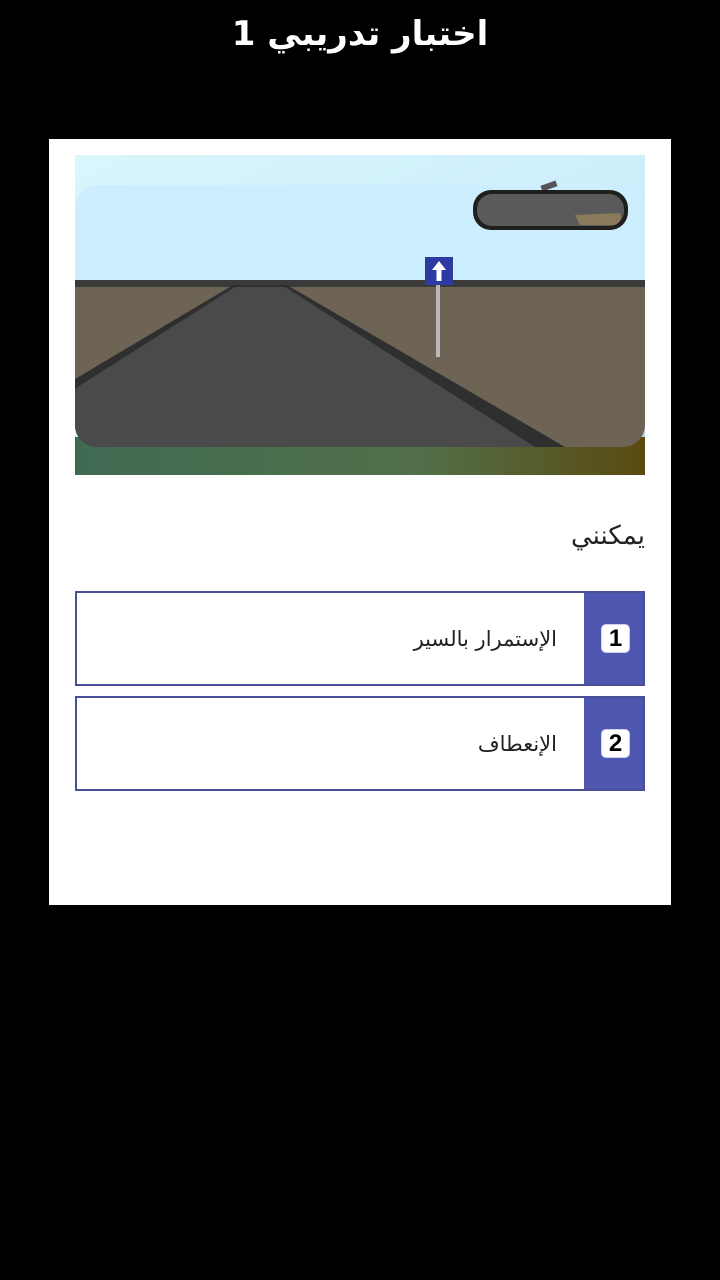  Describe the element at coordinates (608, 536) in the screenshot. I see `question-text: يمكنني` at that location.